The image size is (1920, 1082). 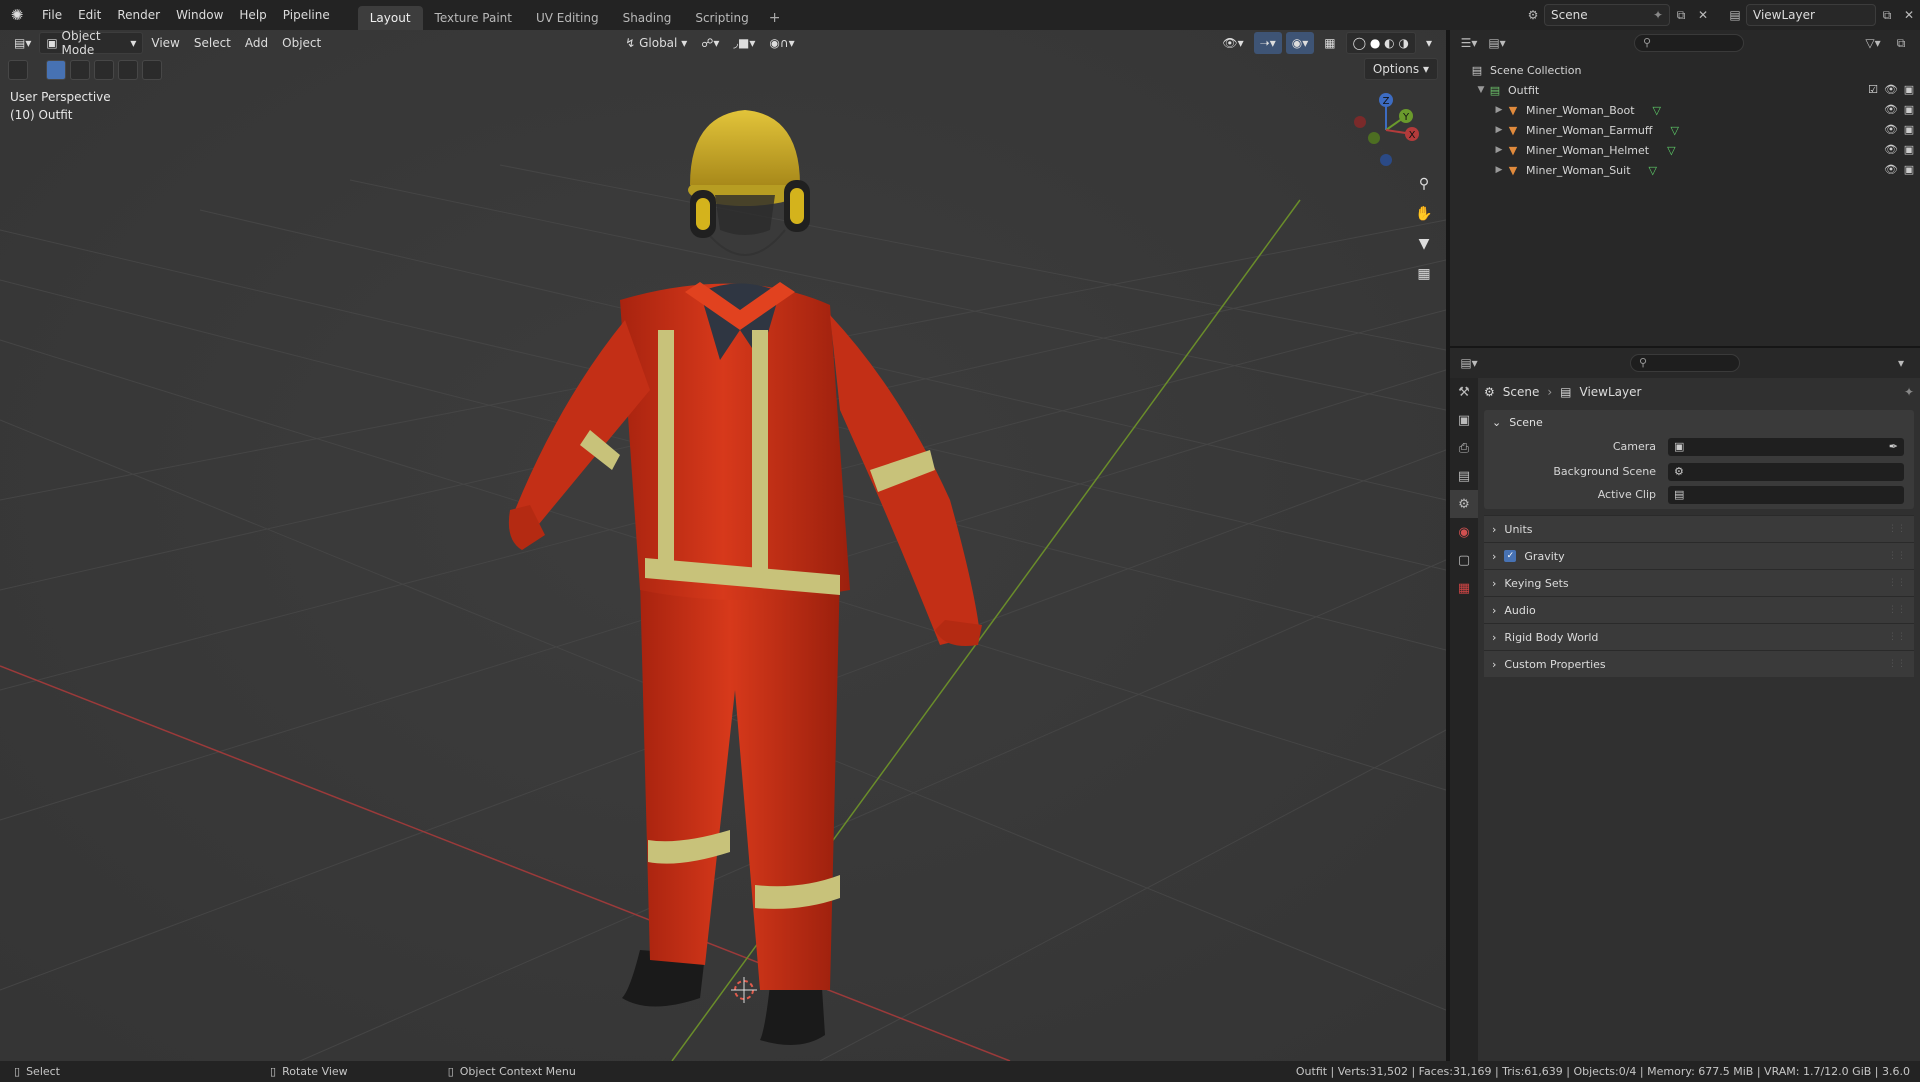 I want to click on gizmo-neg-x, so click(x=1360, y=122).